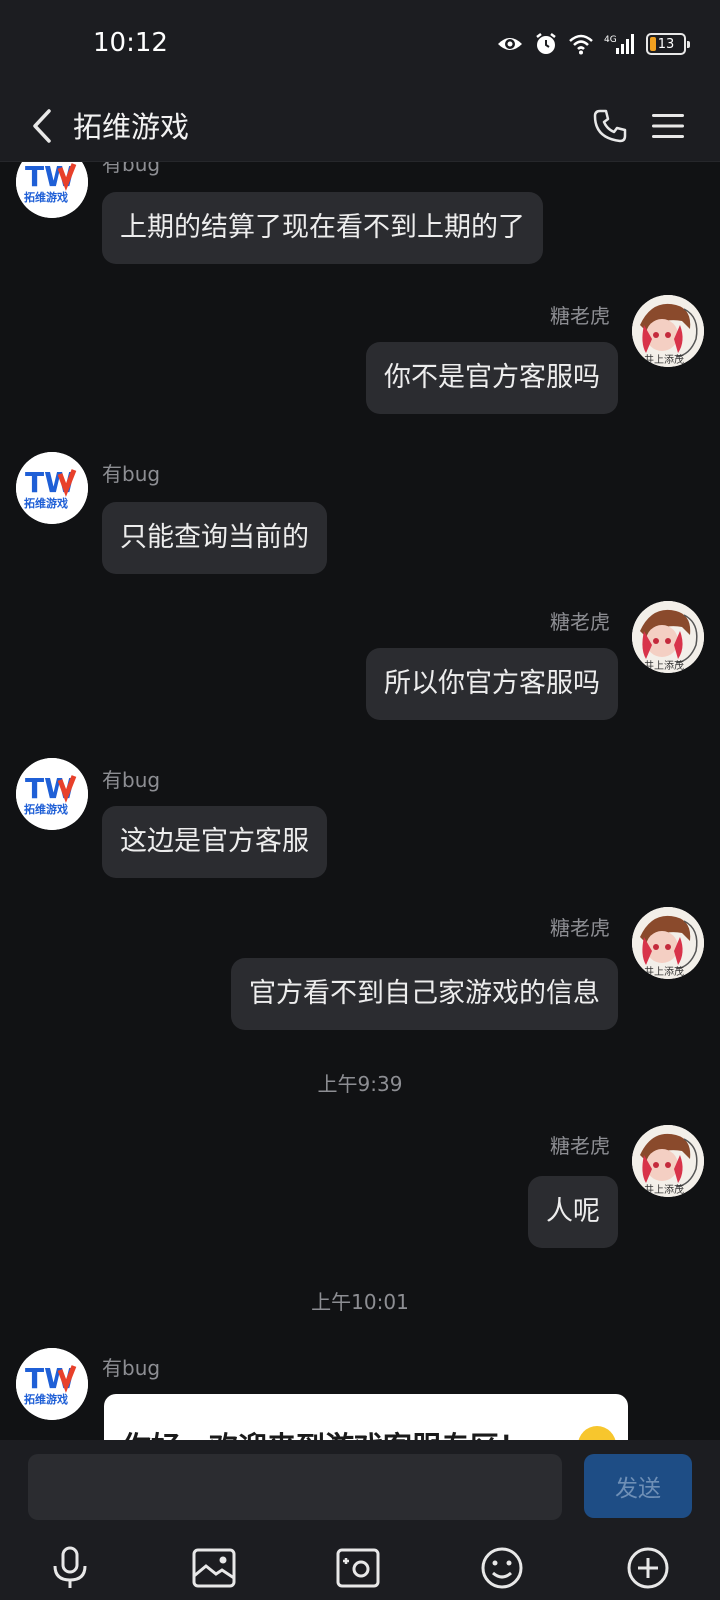 This screenshot has width=720, height=1600. I want to click on status-icons: 4G 13, so click(593, 44).